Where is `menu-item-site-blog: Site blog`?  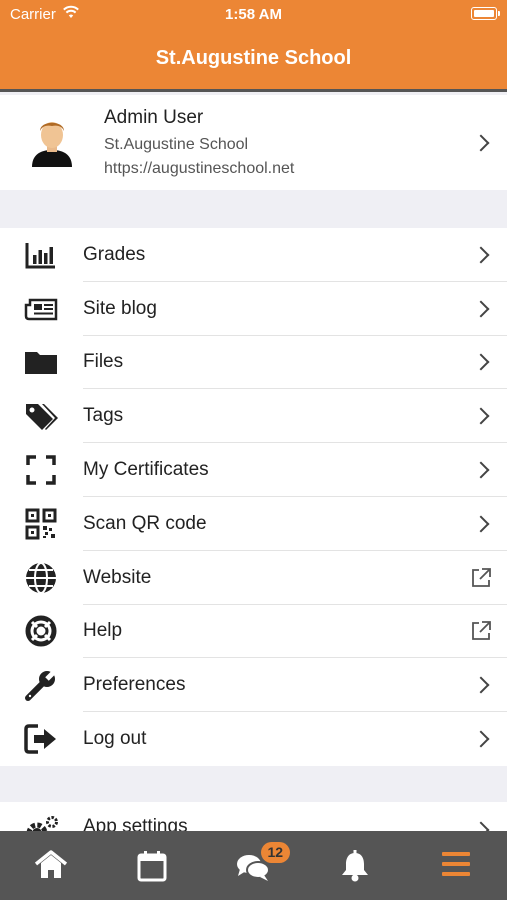
menu-item-site-blog: Site blog is located at coordinates (253, 309).